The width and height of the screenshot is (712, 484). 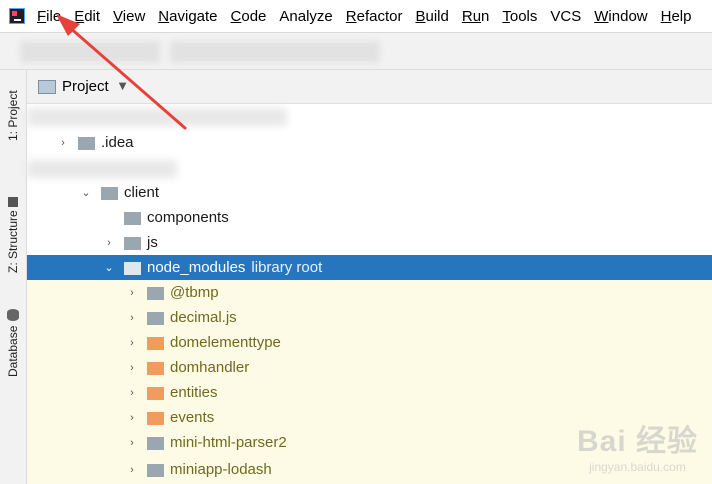 I want to click on tree-row-idea: › .idea, so click(x=369, y=142).